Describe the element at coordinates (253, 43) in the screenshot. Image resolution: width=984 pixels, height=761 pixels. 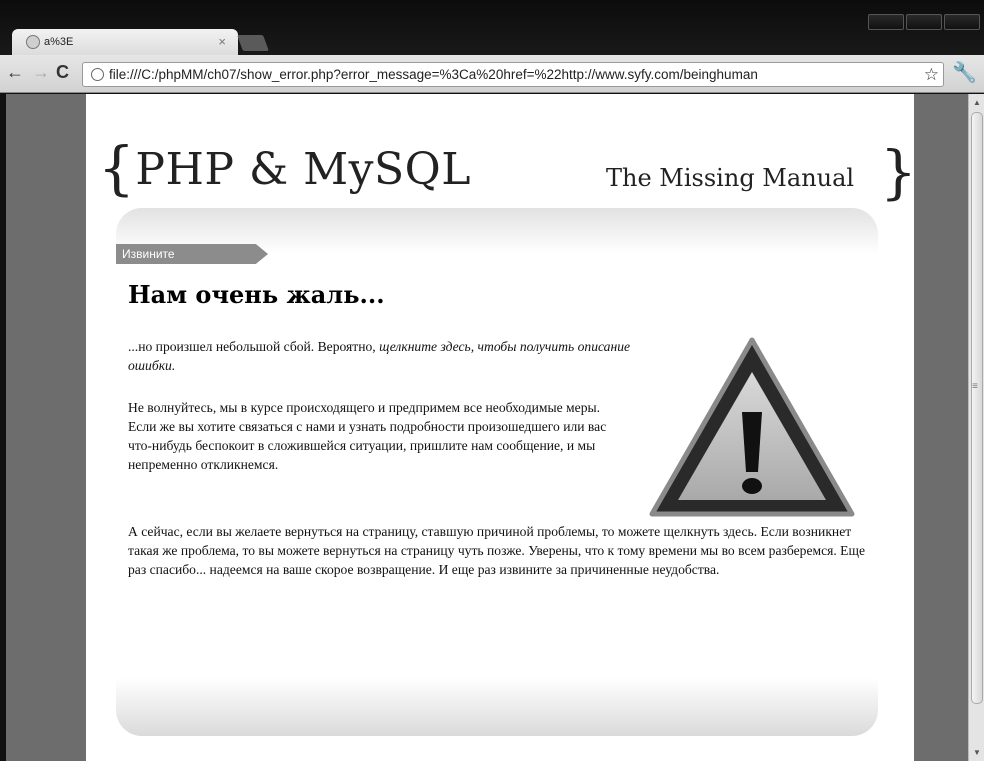
I see `new-tab-button` at that location.